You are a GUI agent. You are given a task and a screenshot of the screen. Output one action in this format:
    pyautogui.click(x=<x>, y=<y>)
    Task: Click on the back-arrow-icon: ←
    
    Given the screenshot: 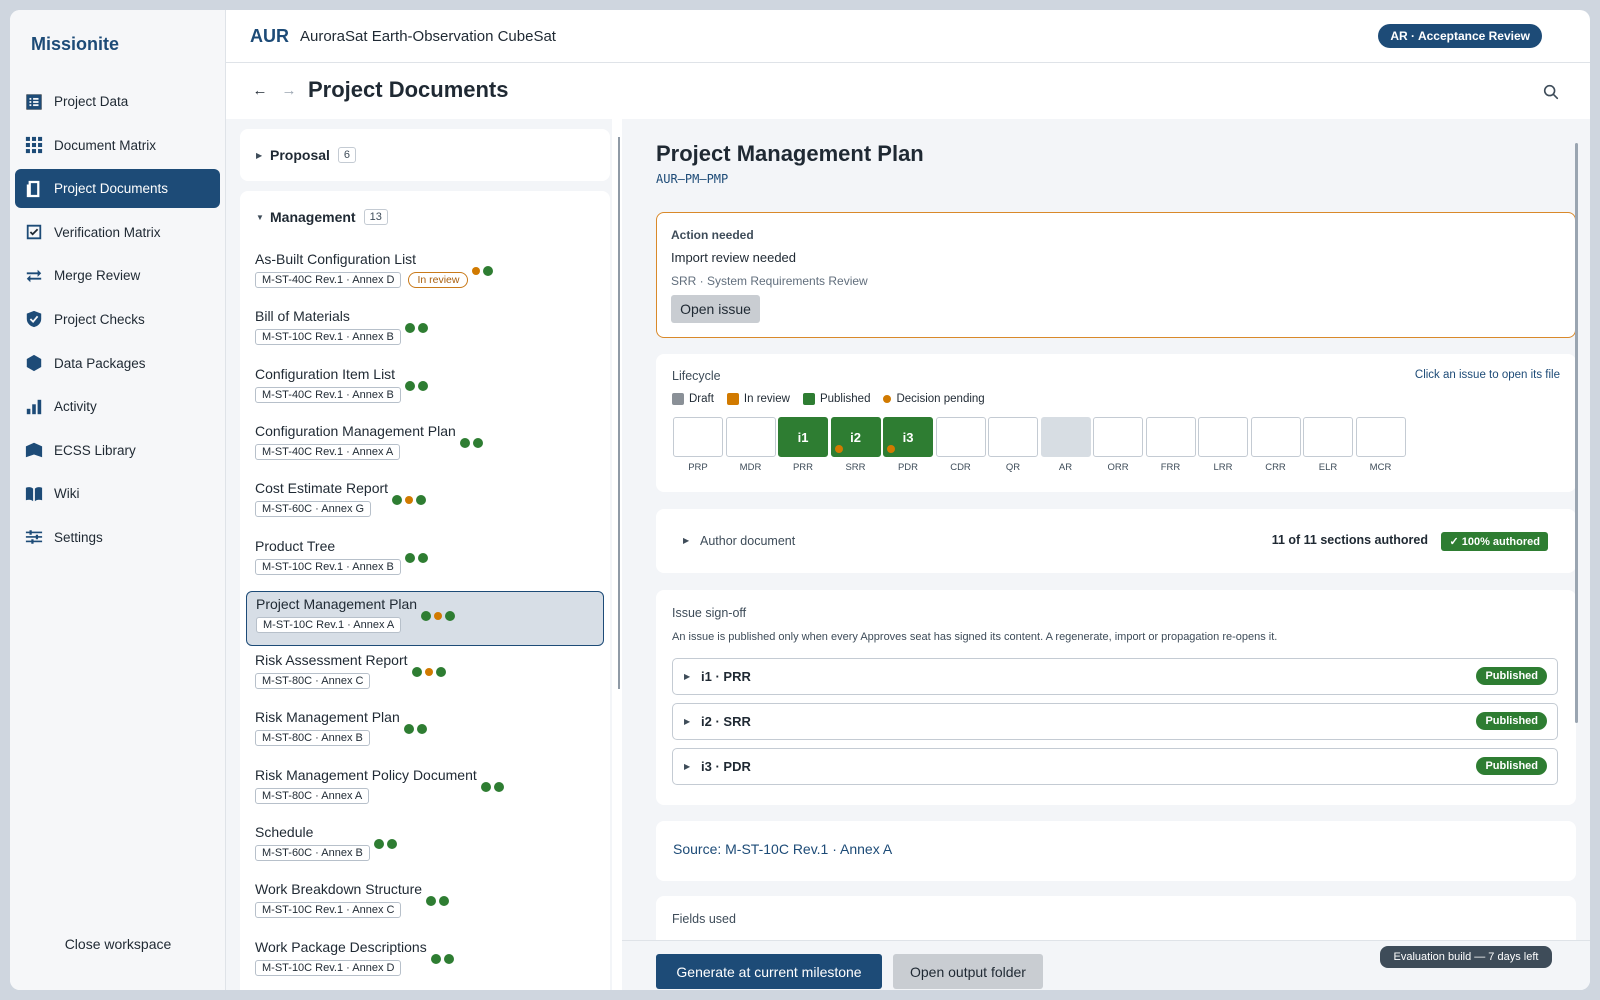 What is the action you would take?
    pyautogui.click(x=260, y=90)
    